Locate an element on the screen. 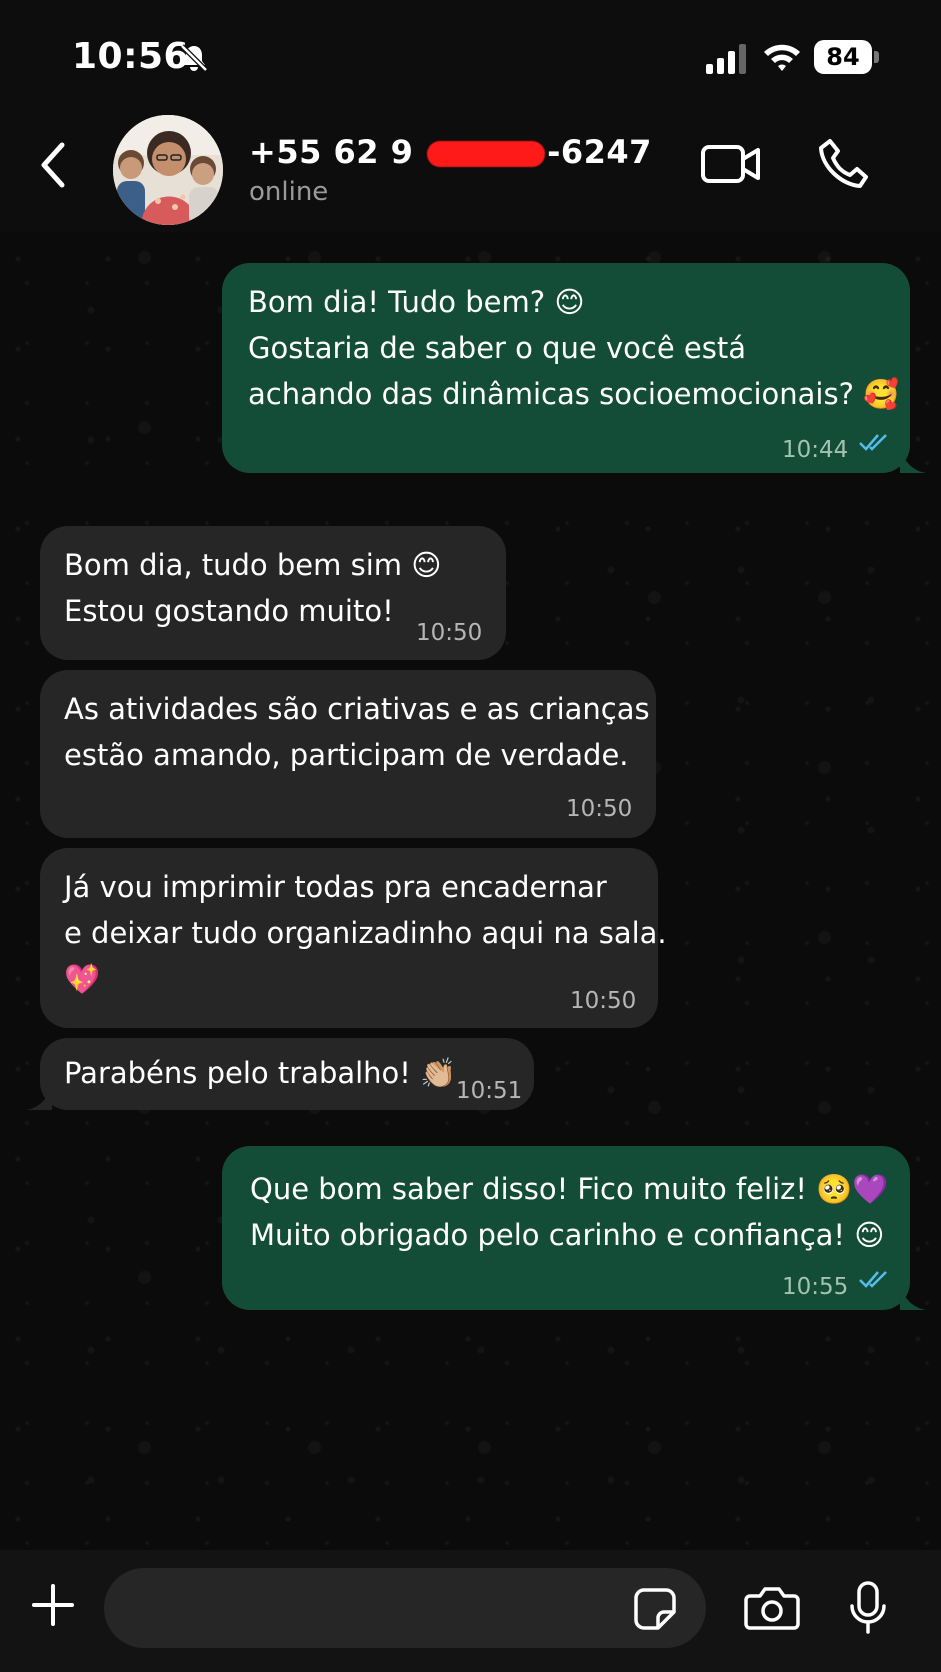 This screenshot has width=941, height=1672. battery-level: 84 is located at coordinates (843, 57).